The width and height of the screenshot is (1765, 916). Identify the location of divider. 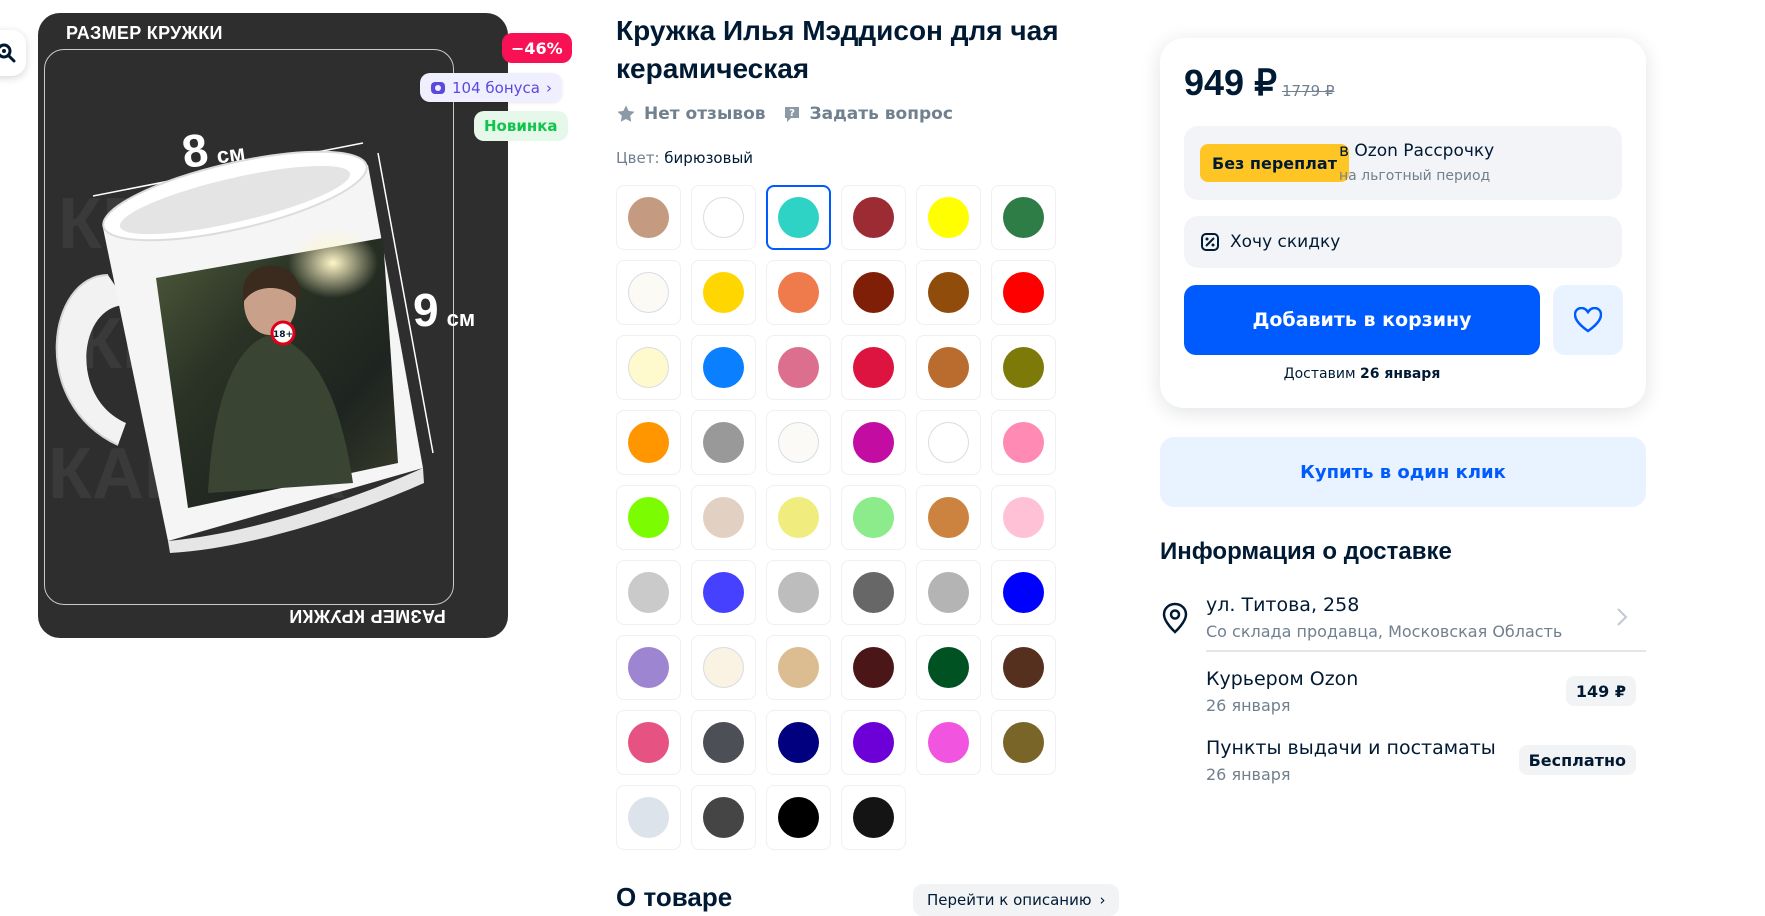
(1426, 651).